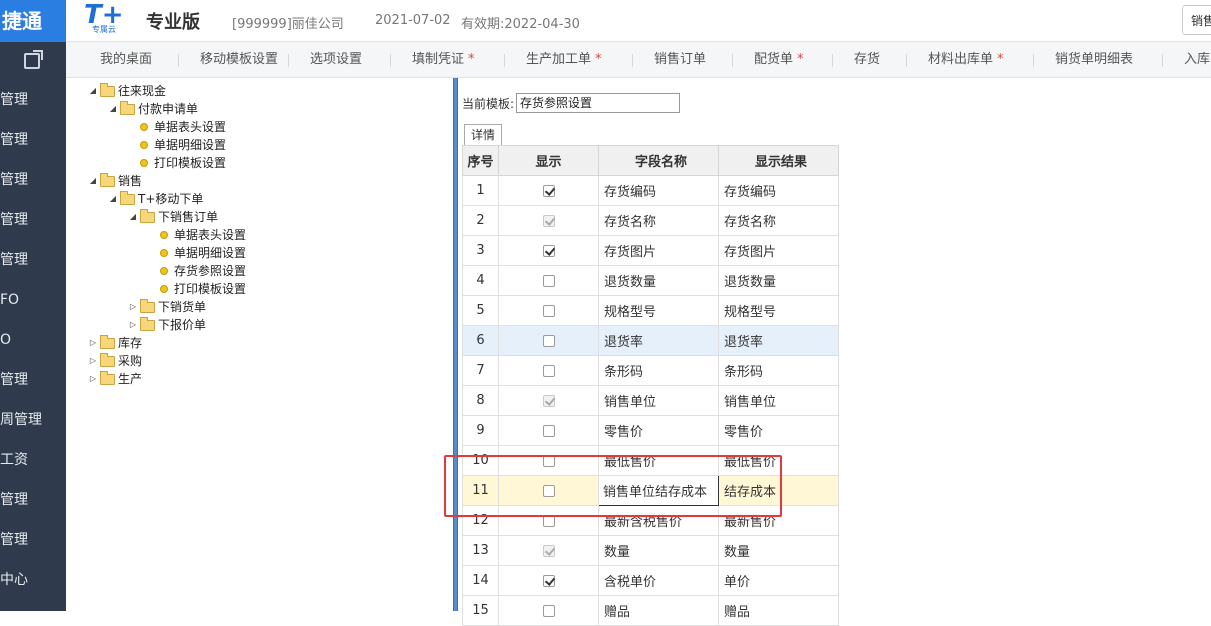  I want to click on field-name-cell: 含税单价, so click(658, 580).